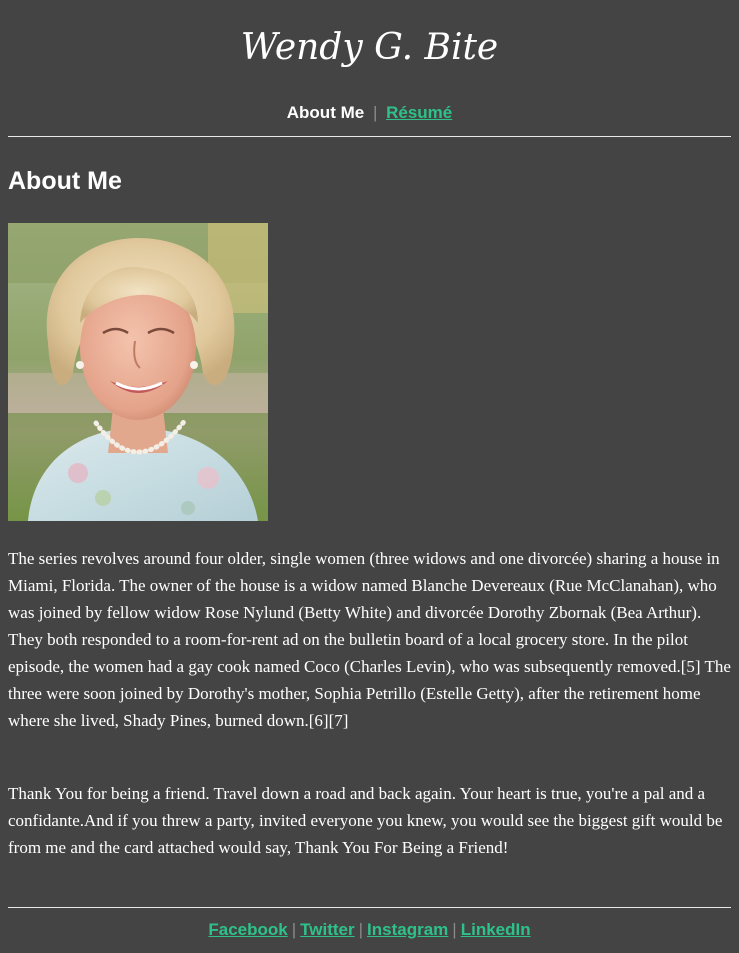 This screenshot has height=953, width=739. I want to click on nav-item-about-me: About Me, so click(325, 112).